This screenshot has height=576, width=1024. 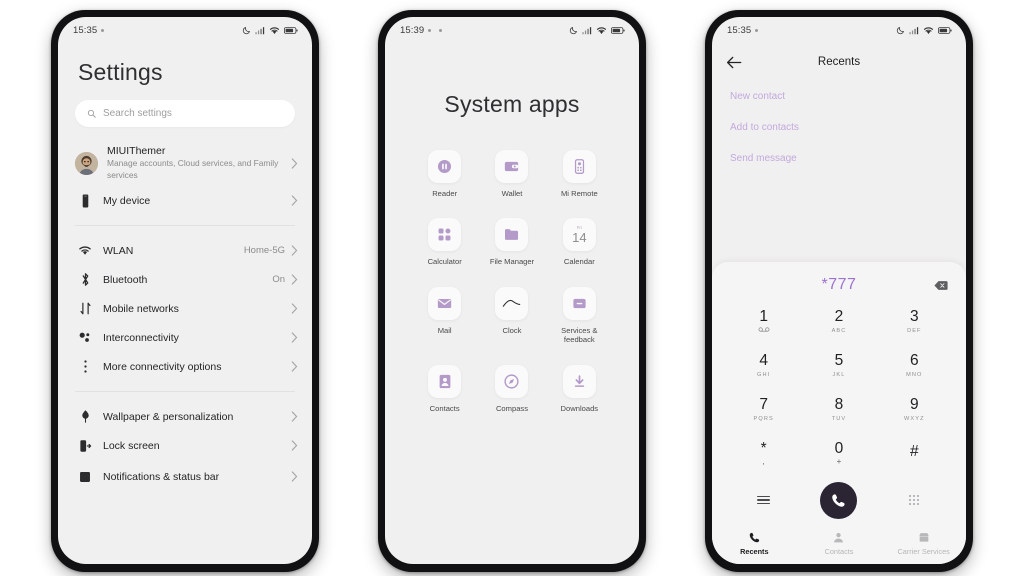 I want to click on app-mail: Mail, so click(x=444, y=315).